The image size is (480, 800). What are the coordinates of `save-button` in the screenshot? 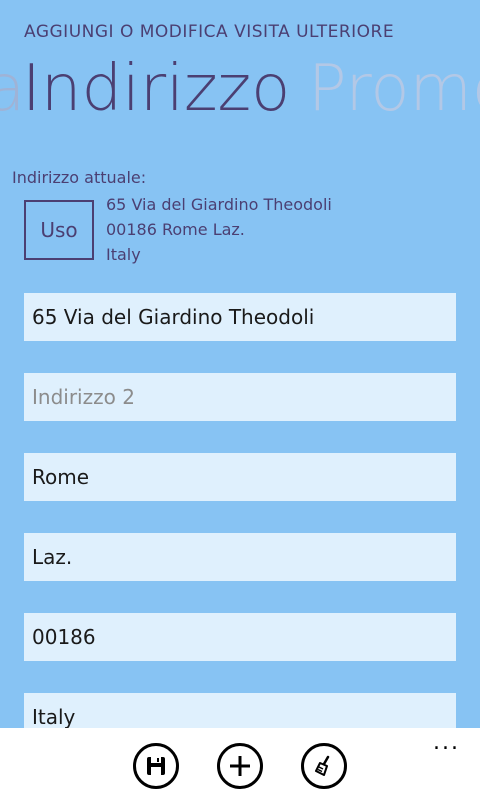 It's located at (156, 766).